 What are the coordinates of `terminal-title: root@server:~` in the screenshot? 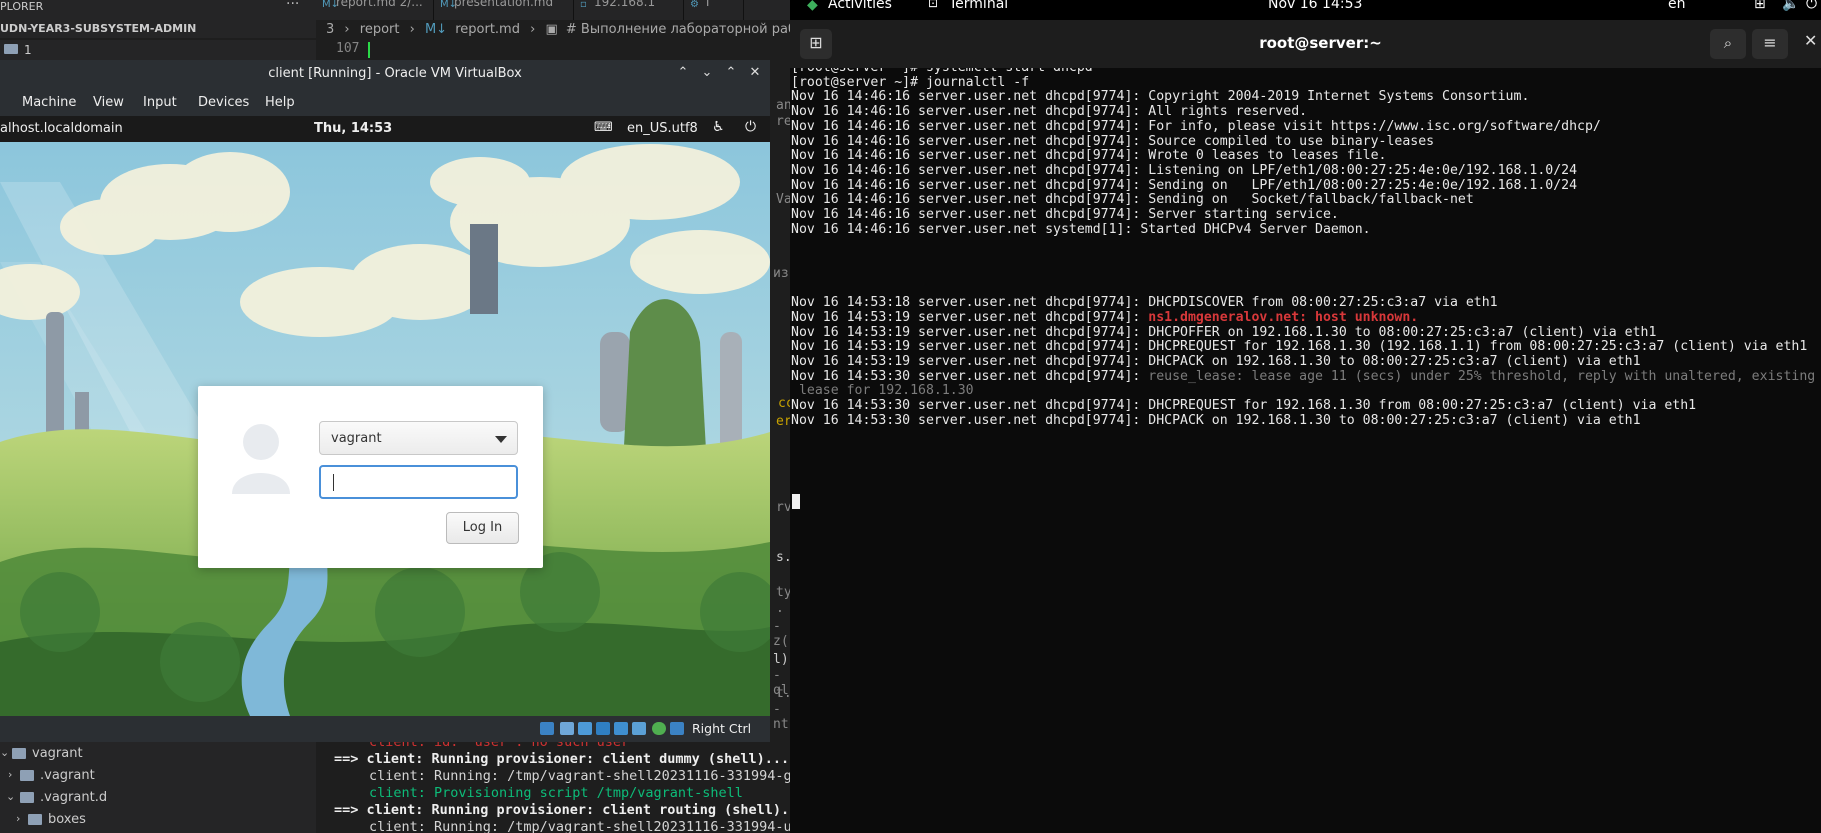 It's located at (1320, 43).